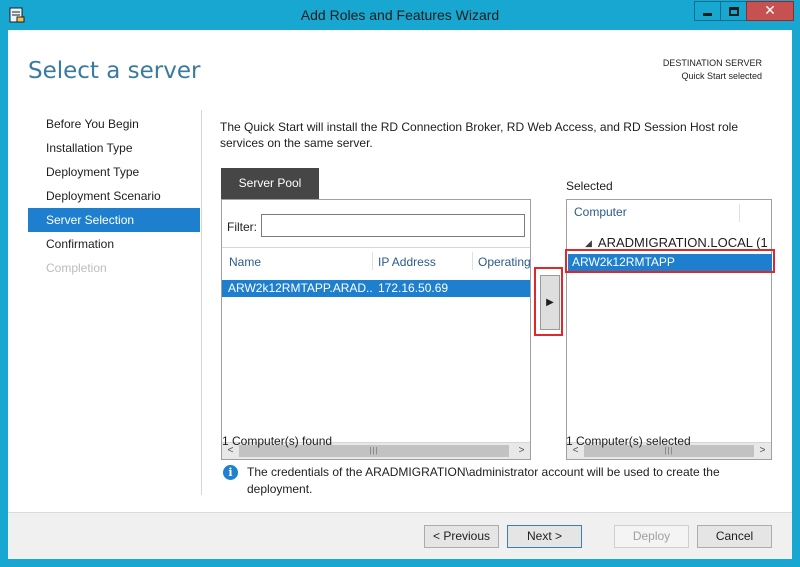 The image size is (800, 567). I want to click on add-server-button: ▶, so click(550, 302).